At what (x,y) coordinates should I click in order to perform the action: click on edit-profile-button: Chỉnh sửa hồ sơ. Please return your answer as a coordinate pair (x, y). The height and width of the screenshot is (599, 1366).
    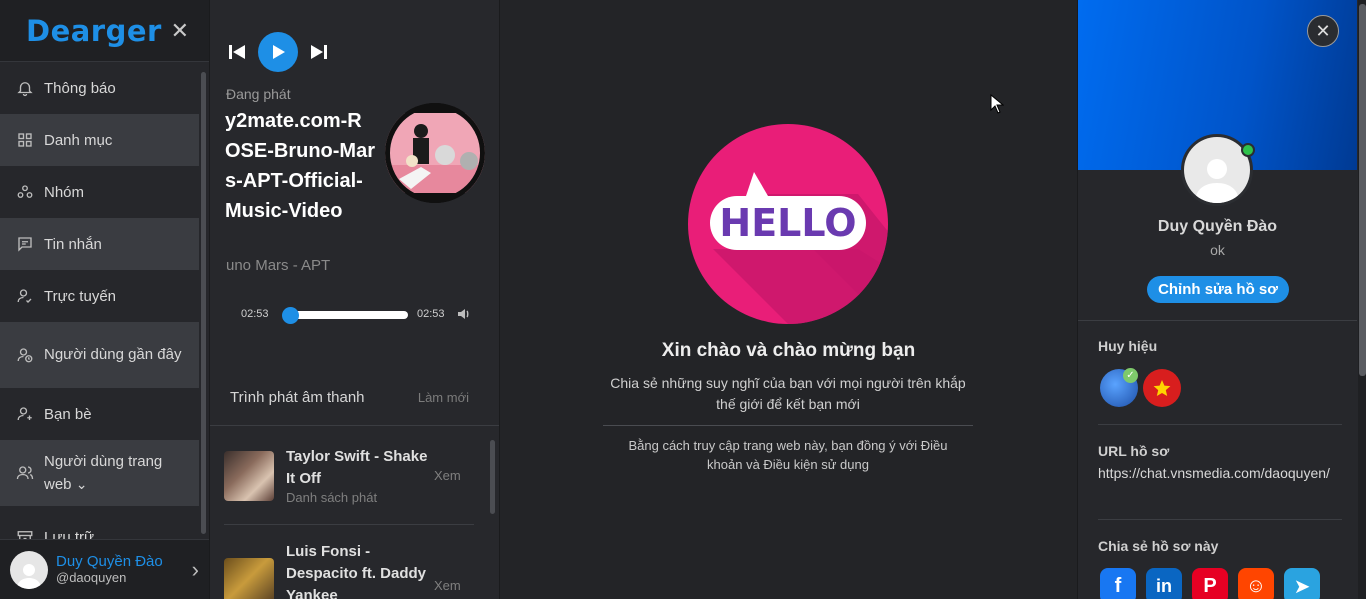
    Looking at the image, I should click on (1218, 289).